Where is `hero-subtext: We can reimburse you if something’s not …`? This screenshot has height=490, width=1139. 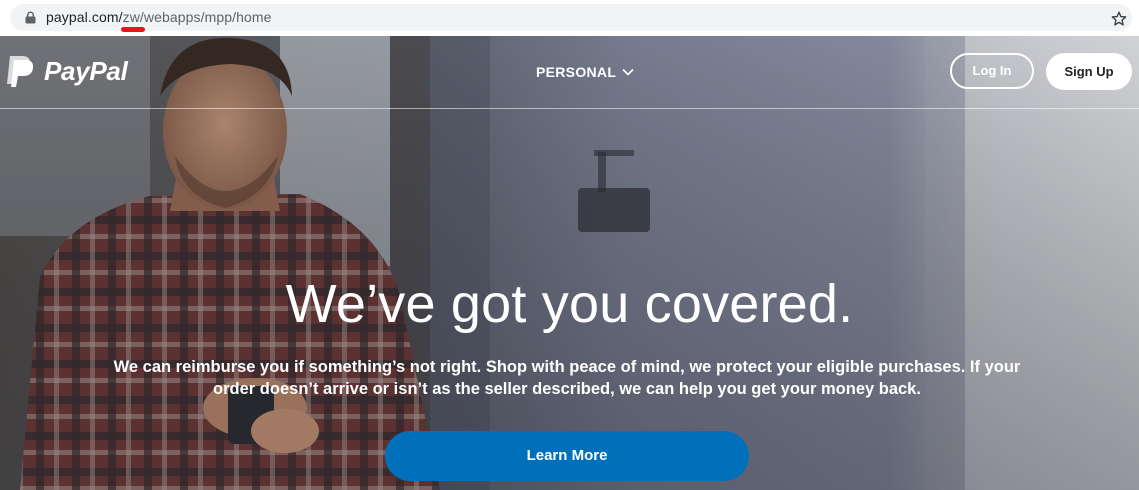
hero-subtext: We can reimburse you if something’s not … is located at coordinates (567, 378).